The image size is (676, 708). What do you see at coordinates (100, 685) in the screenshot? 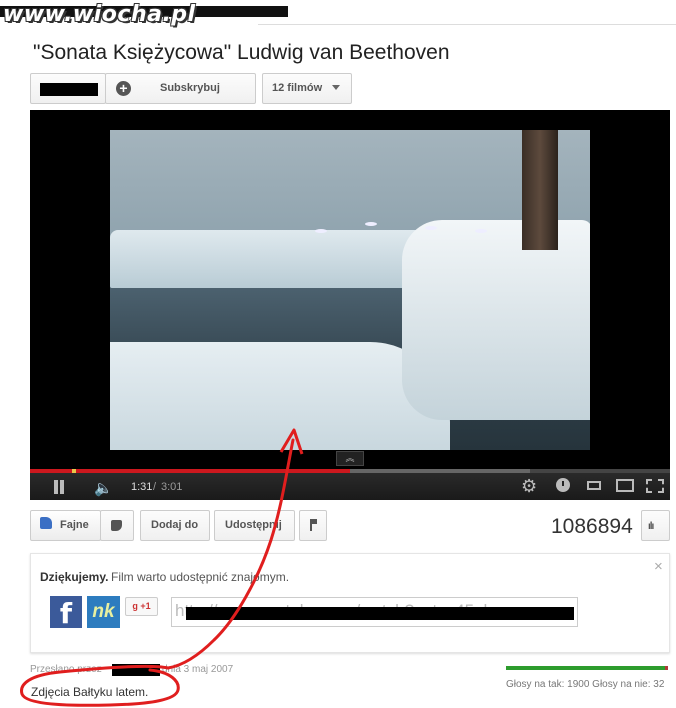
I see `annotation-ellipse` at bounding box center [100, 685].